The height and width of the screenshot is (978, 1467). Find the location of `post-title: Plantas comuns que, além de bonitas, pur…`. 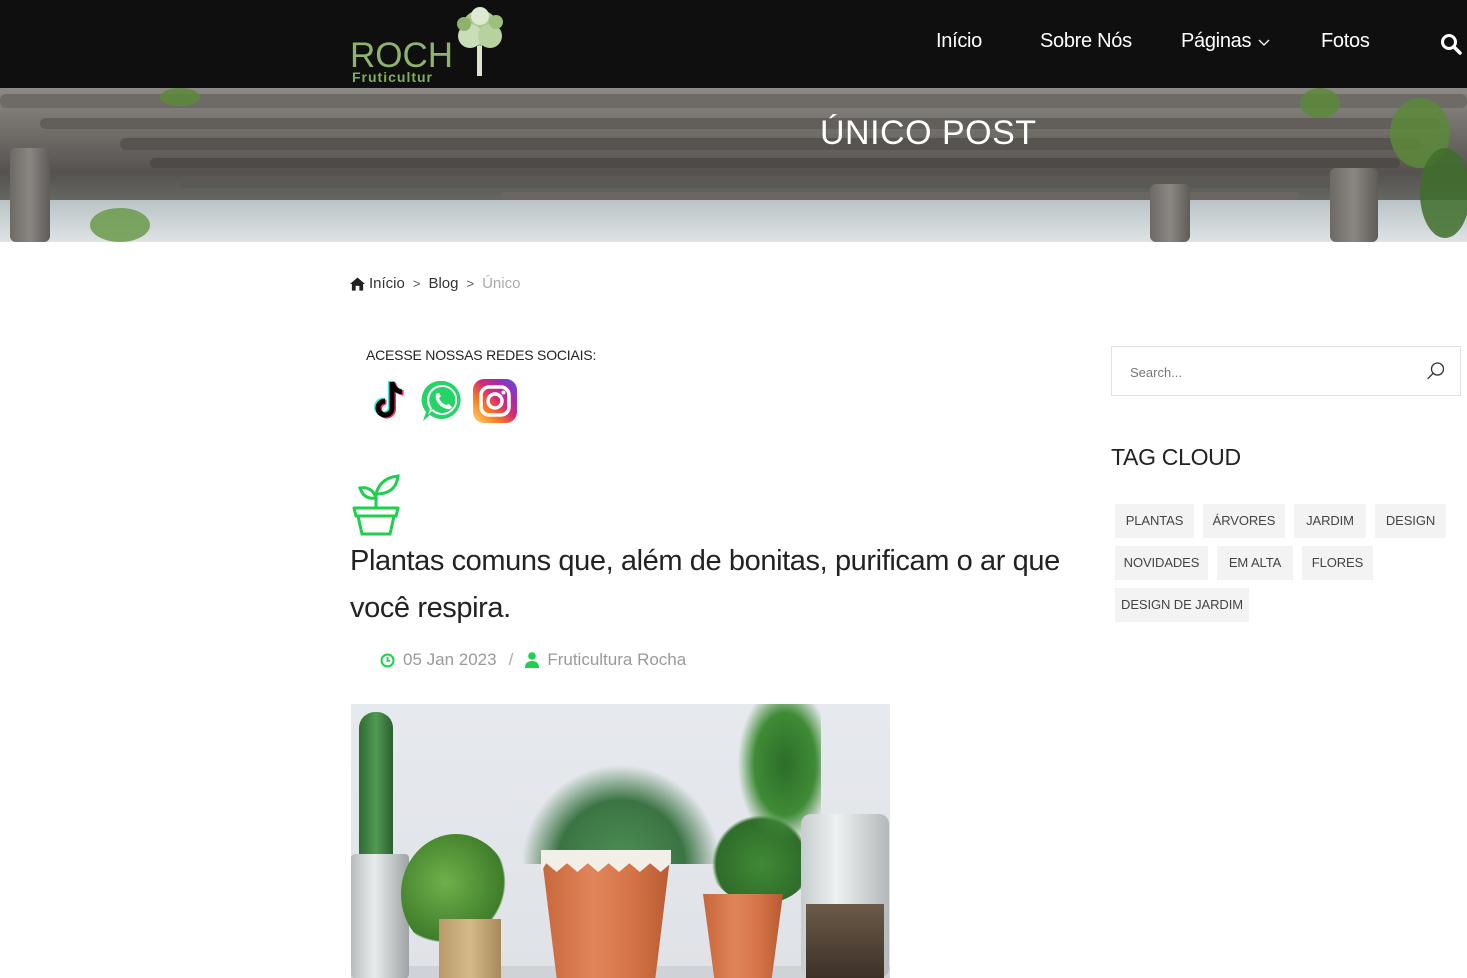

post-title: Plantas comuns que, além de bonitas, pur… is located at coordinates (705, 584).